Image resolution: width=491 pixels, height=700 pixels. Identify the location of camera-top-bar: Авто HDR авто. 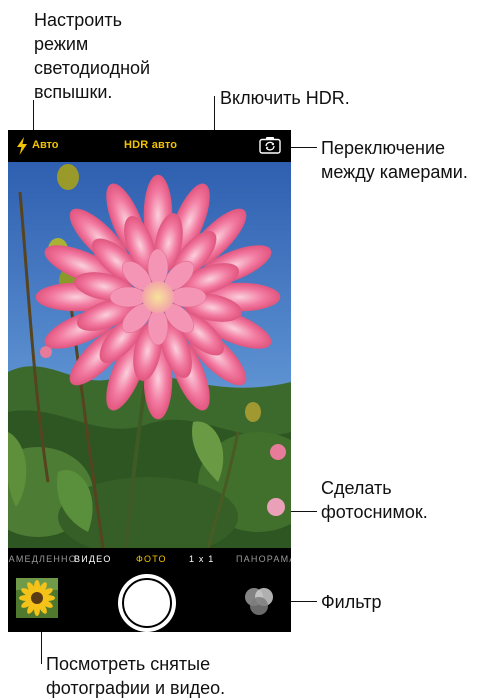
(149, 146).